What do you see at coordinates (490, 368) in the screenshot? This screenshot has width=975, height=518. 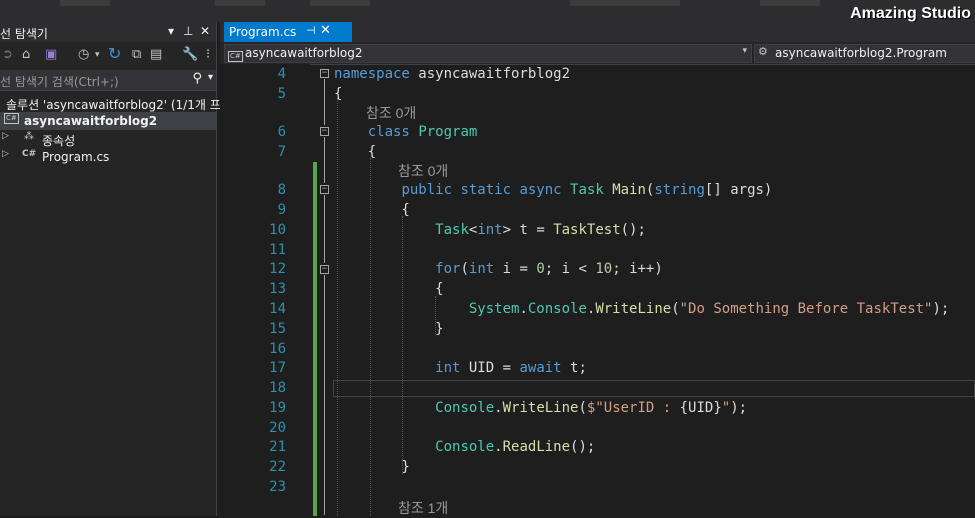 I see `code-token: UID =` at bounding box center [490, 368].